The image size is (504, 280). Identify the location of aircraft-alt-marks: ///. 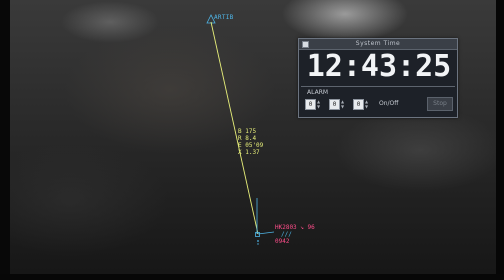
(286, 234).